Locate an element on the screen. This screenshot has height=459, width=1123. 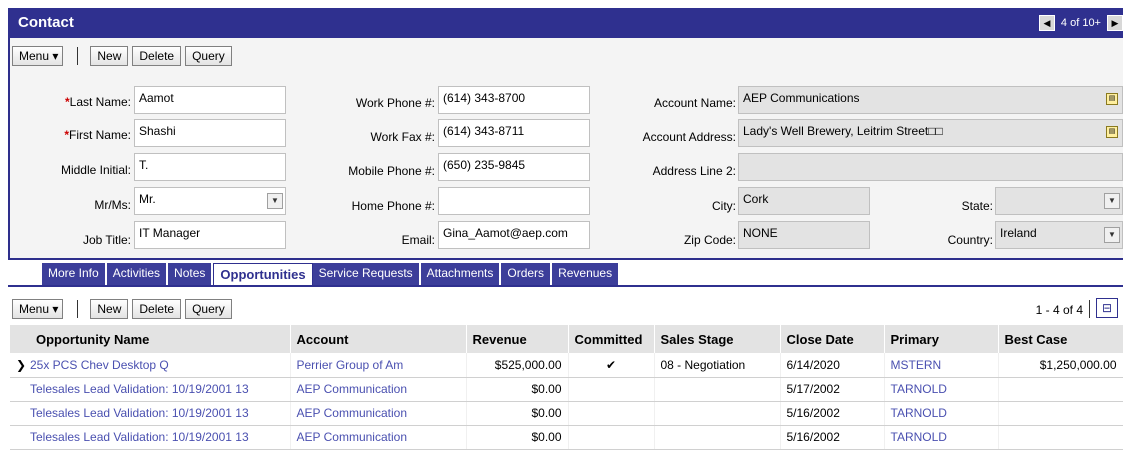
applet-title: Contact is located at coordinates (46, 22).